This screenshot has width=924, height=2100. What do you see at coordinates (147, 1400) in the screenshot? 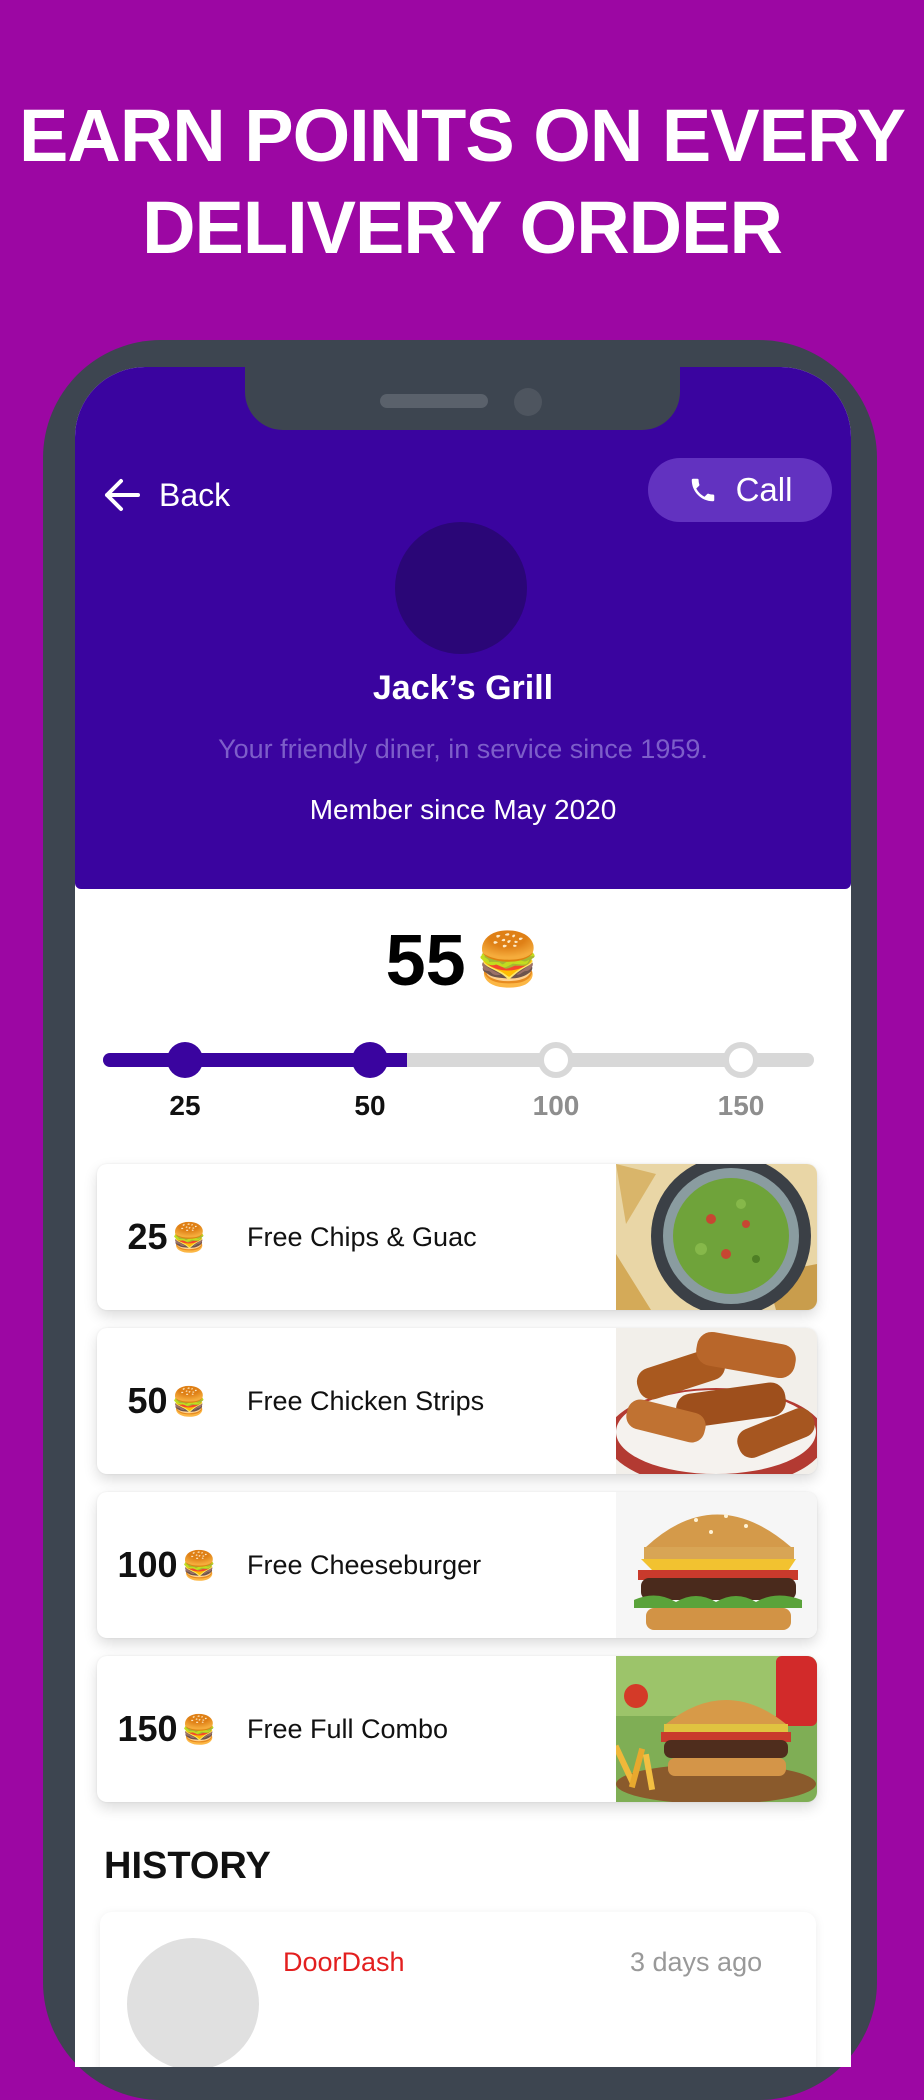
I see `reward-points-value: 50` at bounding box center [147, 1400].